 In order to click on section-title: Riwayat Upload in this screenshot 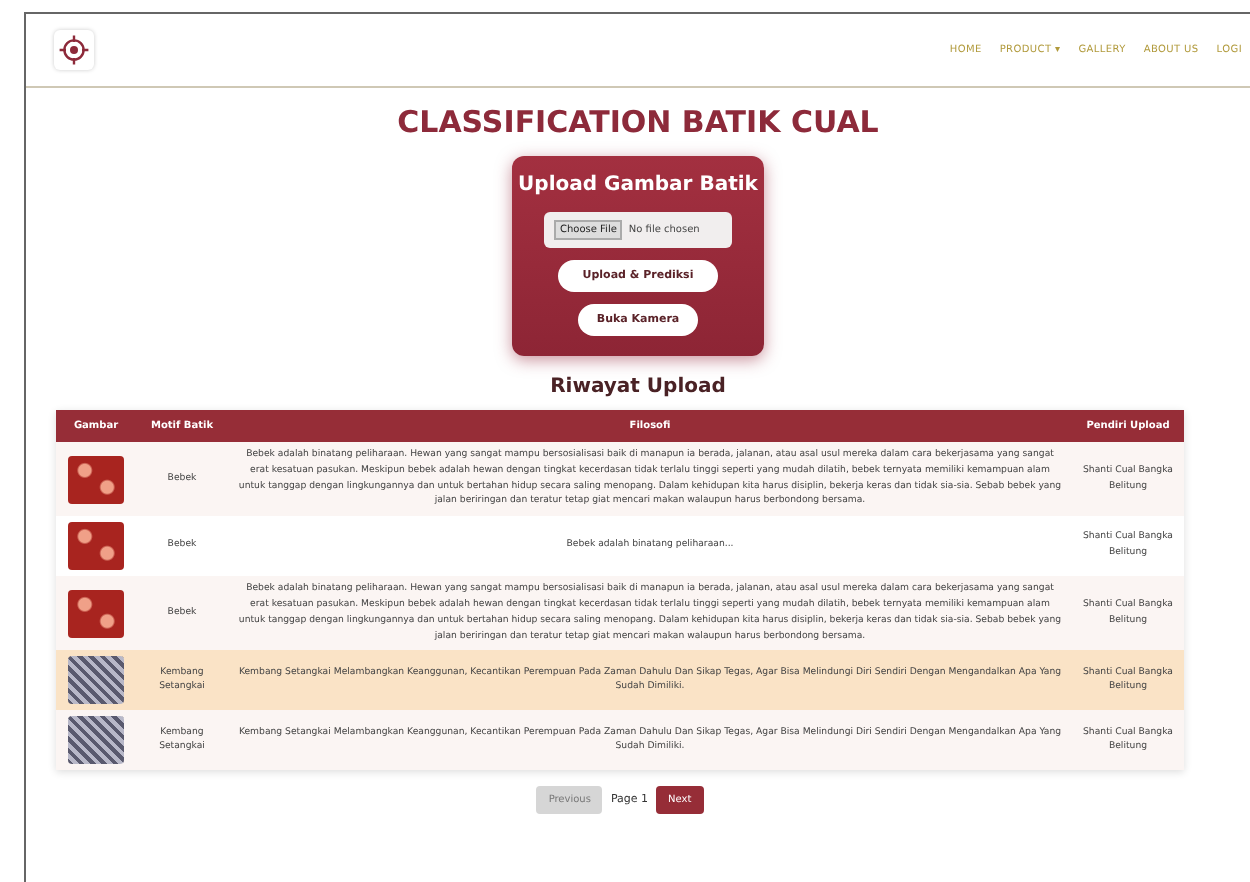, I will do `click(638, 387)`.